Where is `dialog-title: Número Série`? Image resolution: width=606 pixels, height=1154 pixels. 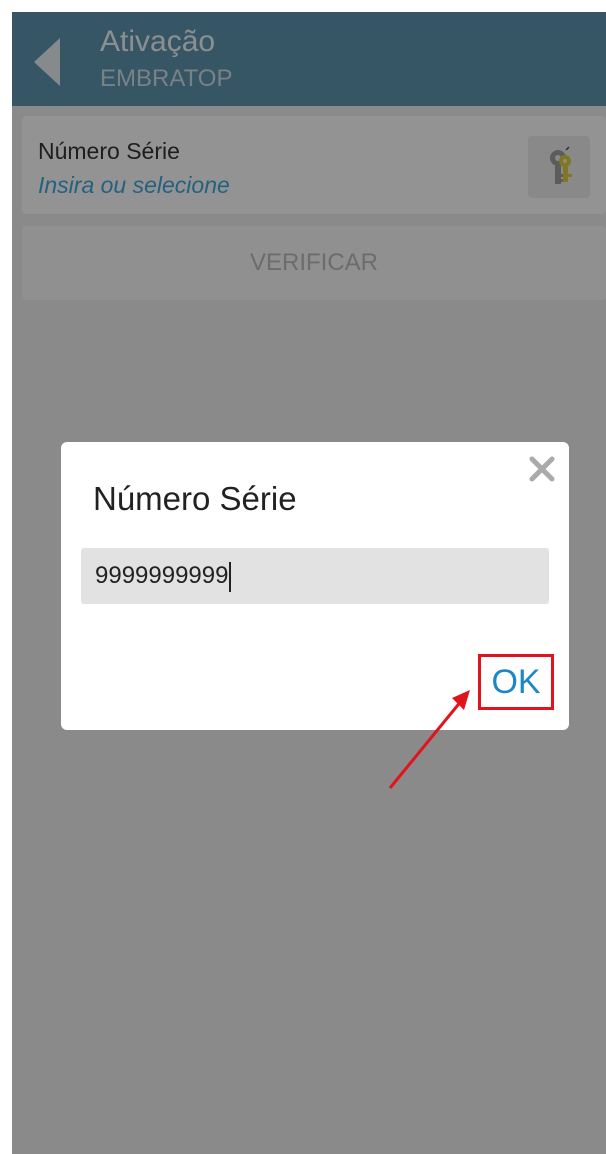
dialog-title: Número Série is located at coordinates (195, 498).